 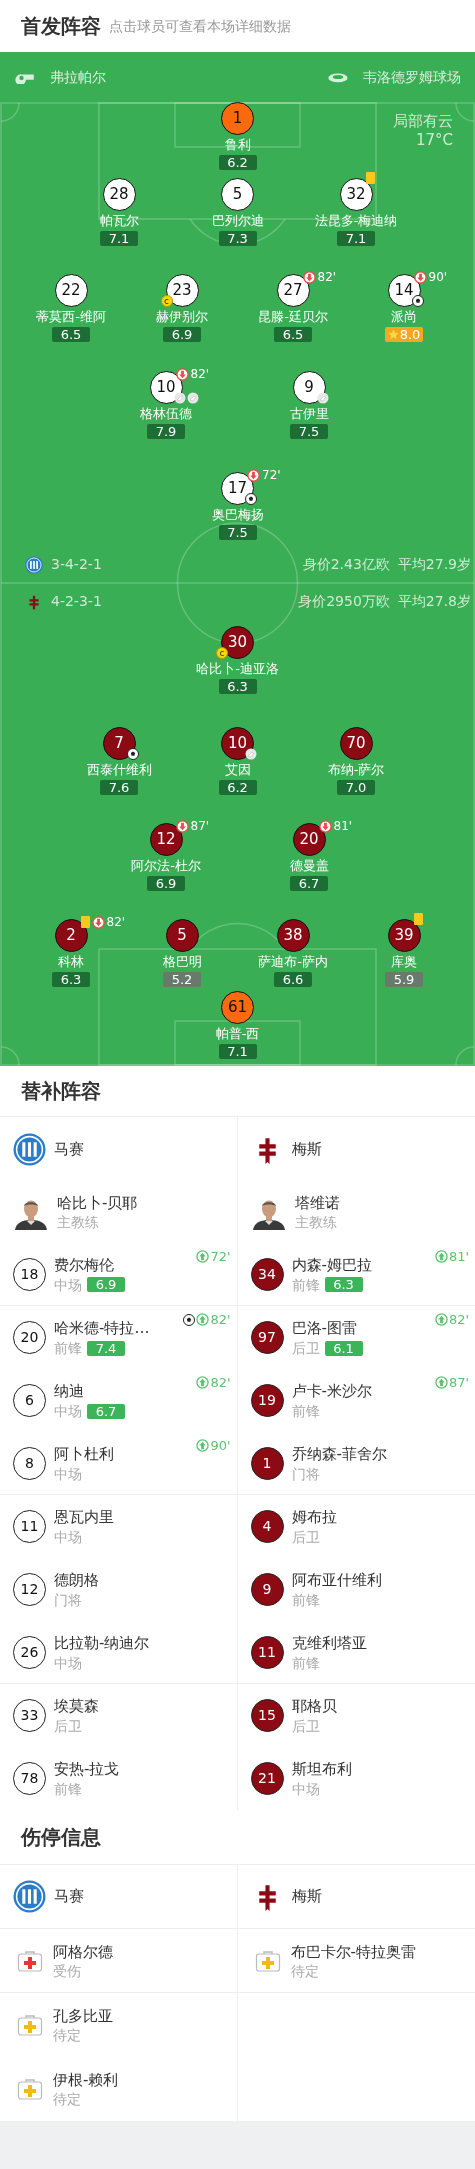 I want to click on rating-badge: 7.3, so click(x=237, y=238).